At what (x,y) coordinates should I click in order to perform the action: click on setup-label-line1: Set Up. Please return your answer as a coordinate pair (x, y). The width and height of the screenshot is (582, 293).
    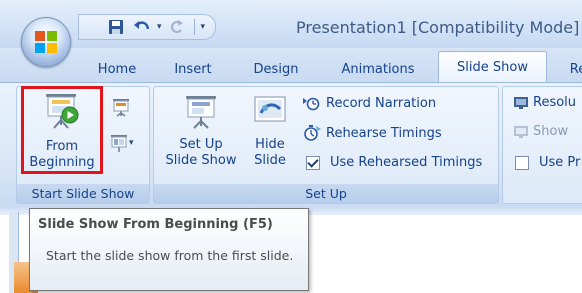
    Looking at the image, I should click on (201, 144).